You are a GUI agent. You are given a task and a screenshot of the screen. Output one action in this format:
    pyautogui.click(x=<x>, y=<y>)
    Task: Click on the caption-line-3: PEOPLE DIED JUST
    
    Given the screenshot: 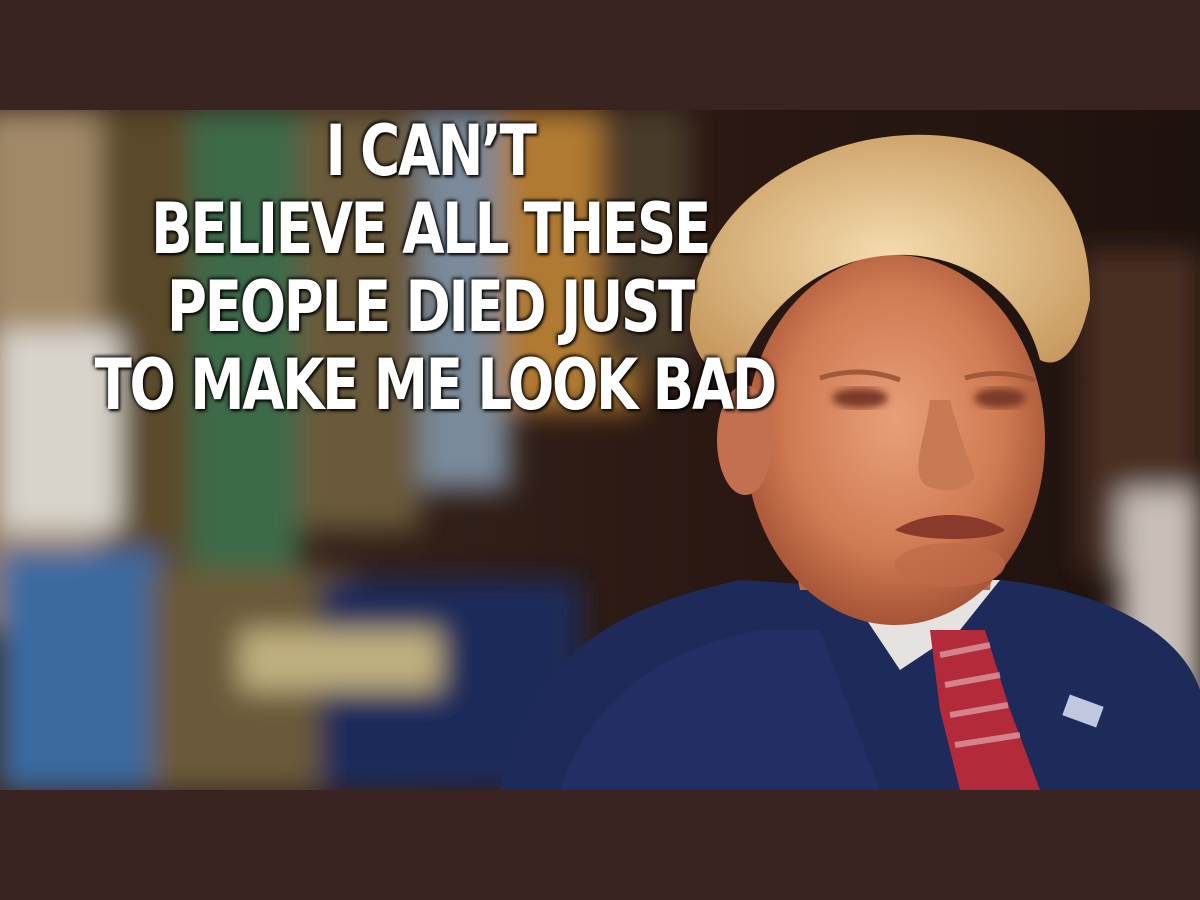 What is the action you would take?
    pyautogui.click(x=431, y=307)
    